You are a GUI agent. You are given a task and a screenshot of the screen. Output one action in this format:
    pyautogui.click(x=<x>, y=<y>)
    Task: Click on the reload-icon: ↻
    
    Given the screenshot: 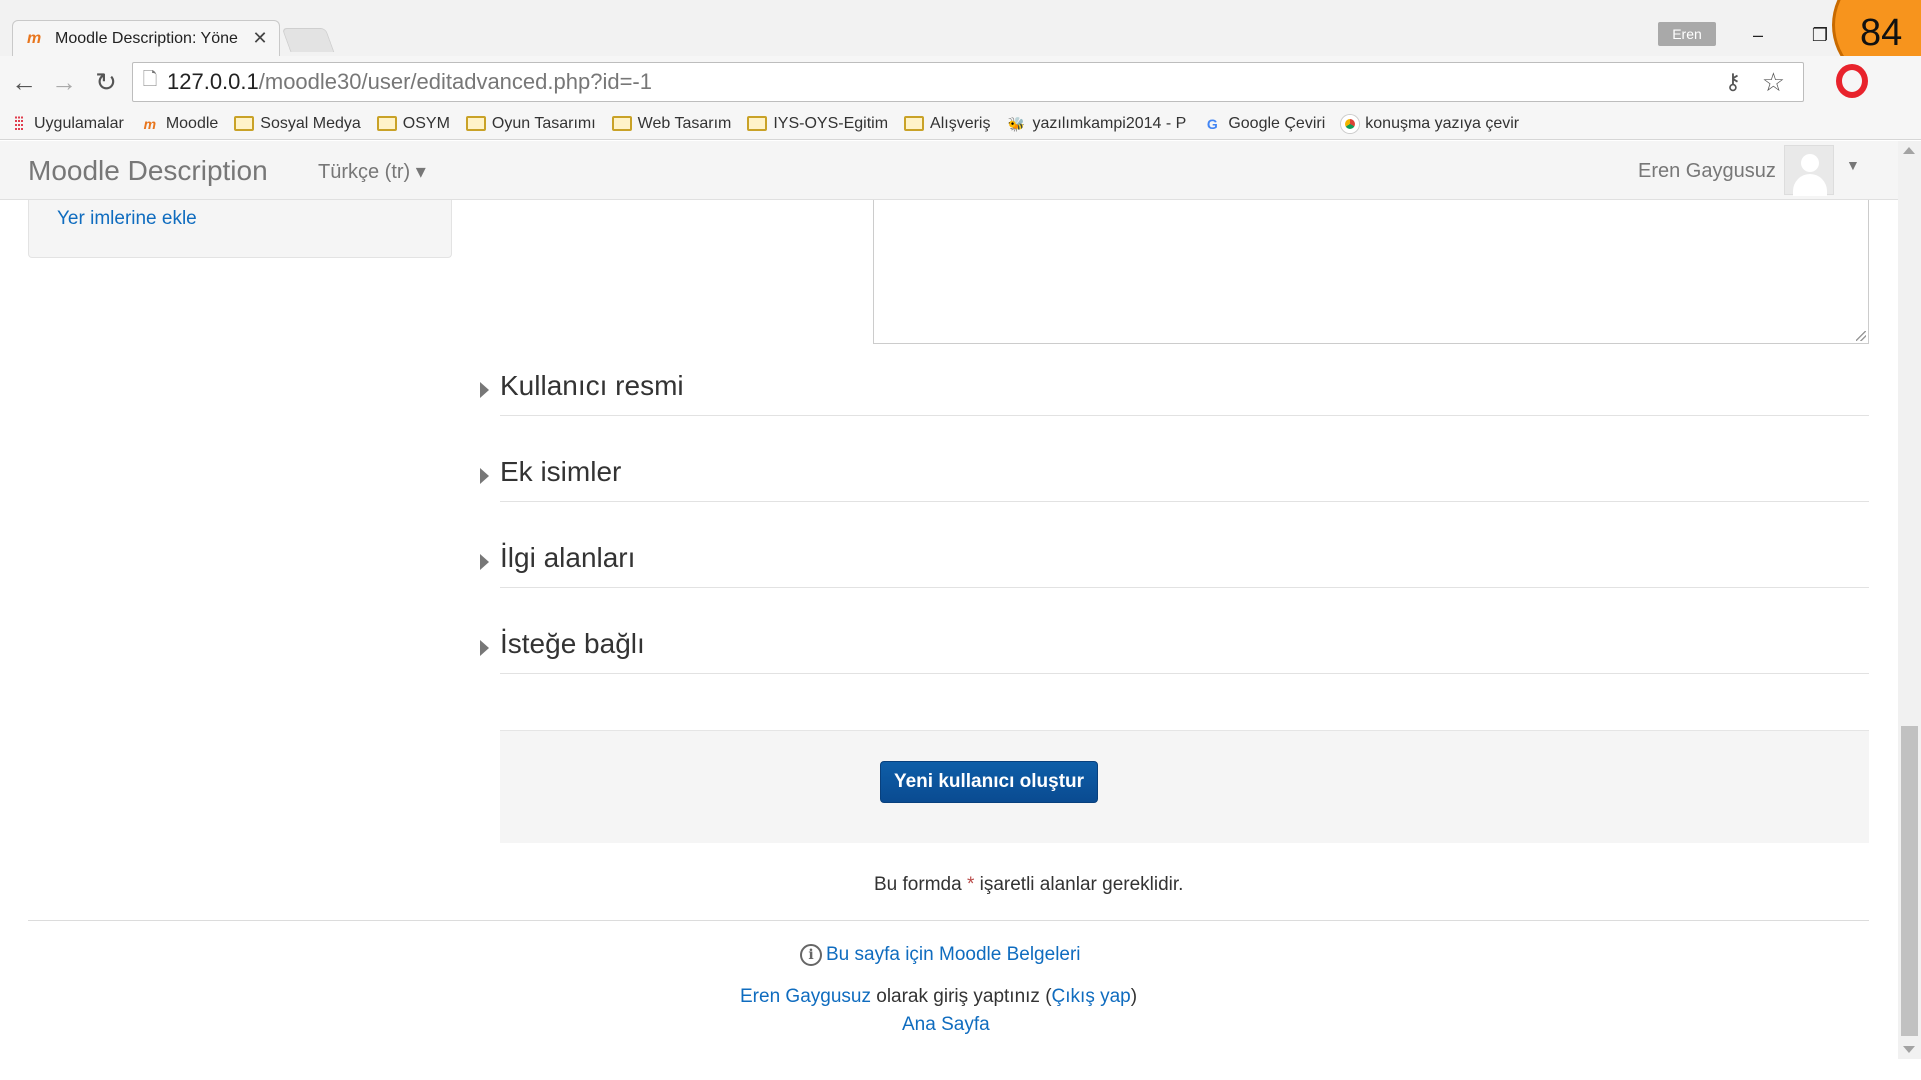 What is the action you would take?
    pyautogui.click(x=106, y=82)
    